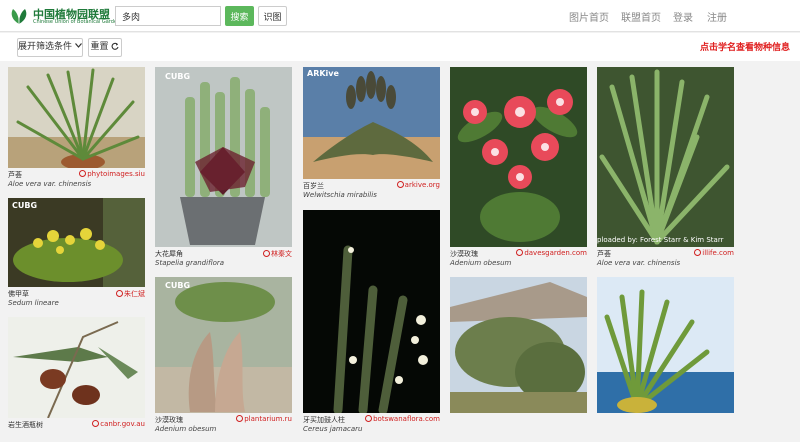  Describe the element at coordinates (313, 186) in the screenshot. I see `common-name: 百岁兰` at that location.